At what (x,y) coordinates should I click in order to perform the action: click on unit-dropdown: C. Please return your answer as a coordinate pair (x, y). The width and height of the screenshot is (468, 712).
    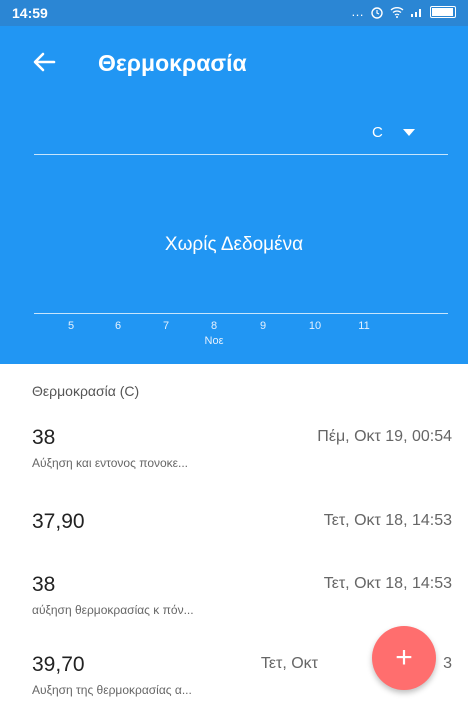
    Looking at the image, I should click on (410, 132).